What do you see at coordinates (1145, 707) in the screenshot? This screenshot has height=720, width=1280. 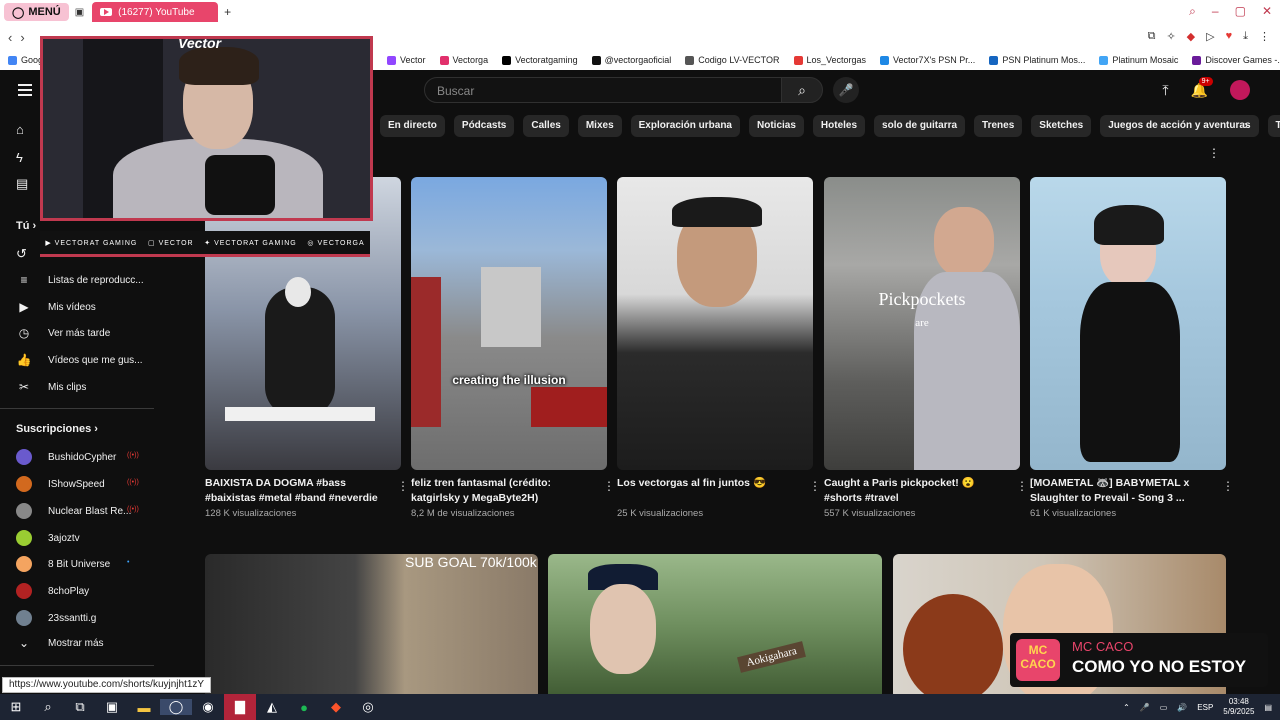 I see `mic-icon: 🎤` at bounding box center [1145, 707].